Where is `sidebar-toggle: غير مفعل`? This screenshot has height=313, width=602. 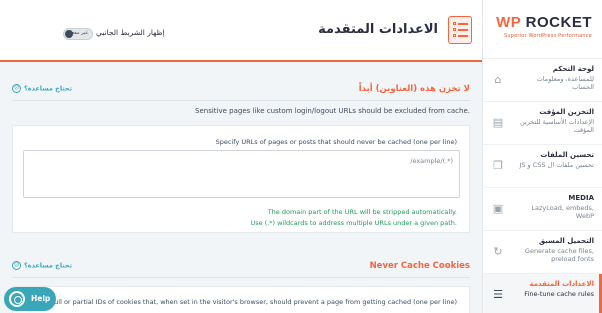 sidebar-toggle: غير مفعل is located at coordinates (78, 34).